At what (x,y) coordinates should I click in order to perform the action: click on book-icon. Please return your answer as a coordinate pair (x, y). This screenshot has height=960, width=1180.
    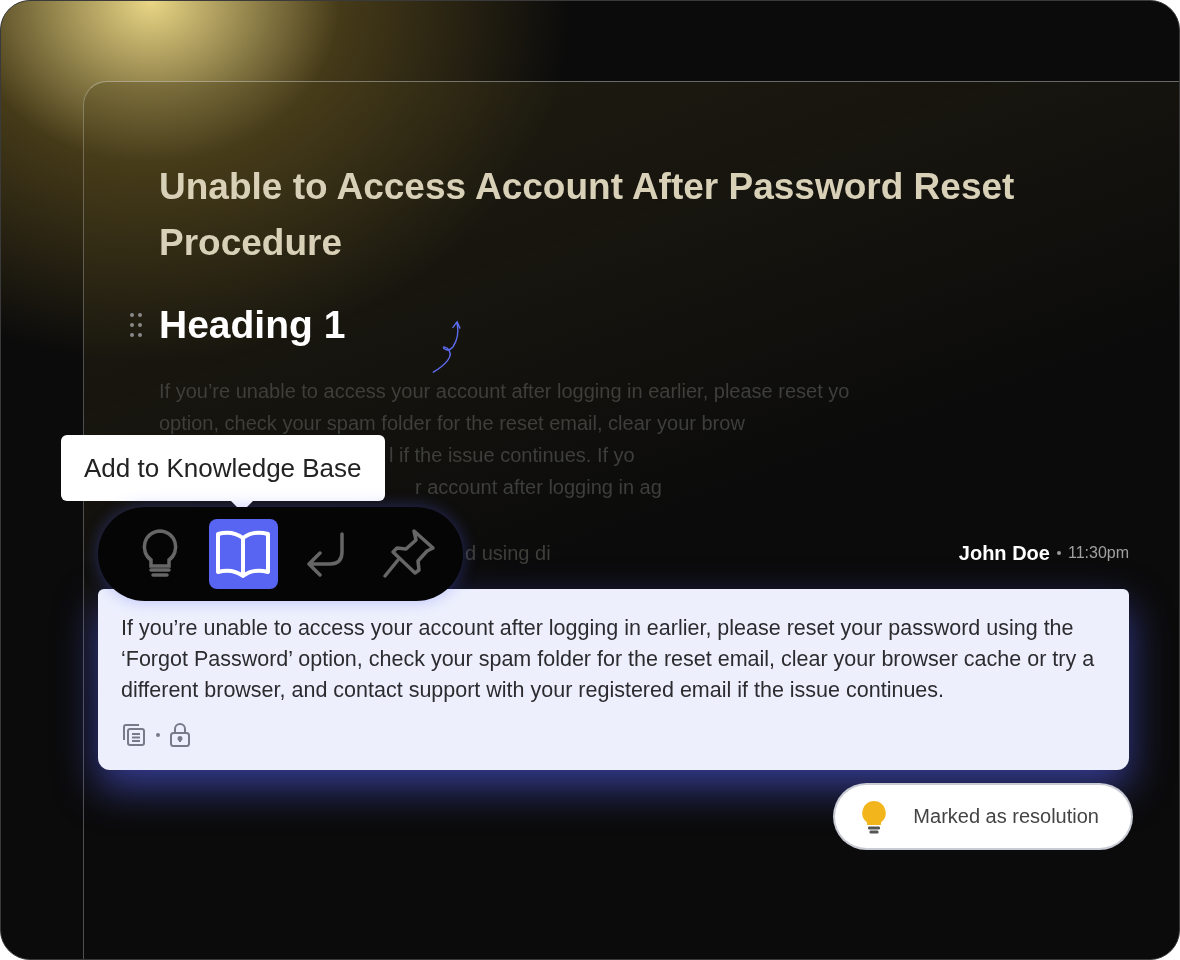
    Looking at the image, I should click on (243, 554).